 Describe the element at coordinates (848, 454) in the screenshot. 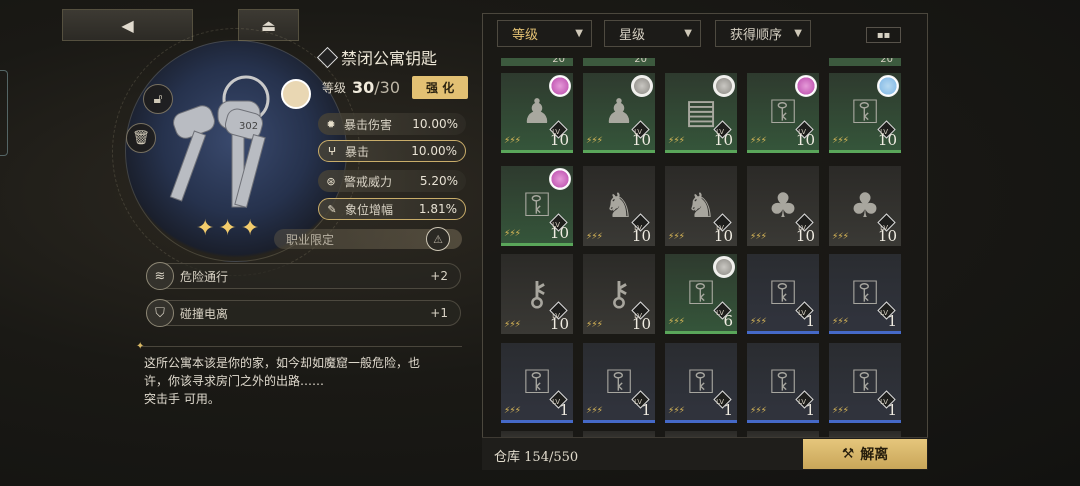

I see `dismantle-icon: ⚒` at that location.